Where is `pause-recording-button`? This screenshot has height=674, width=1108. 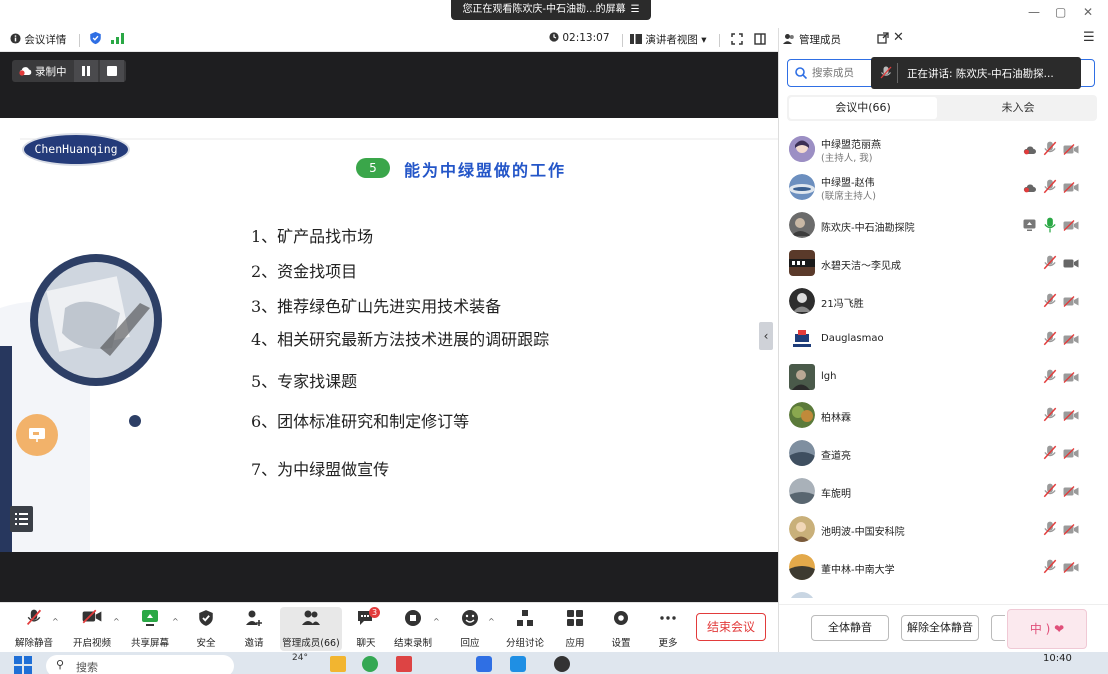
pause-recording-button is located at coordinates (86, 71).